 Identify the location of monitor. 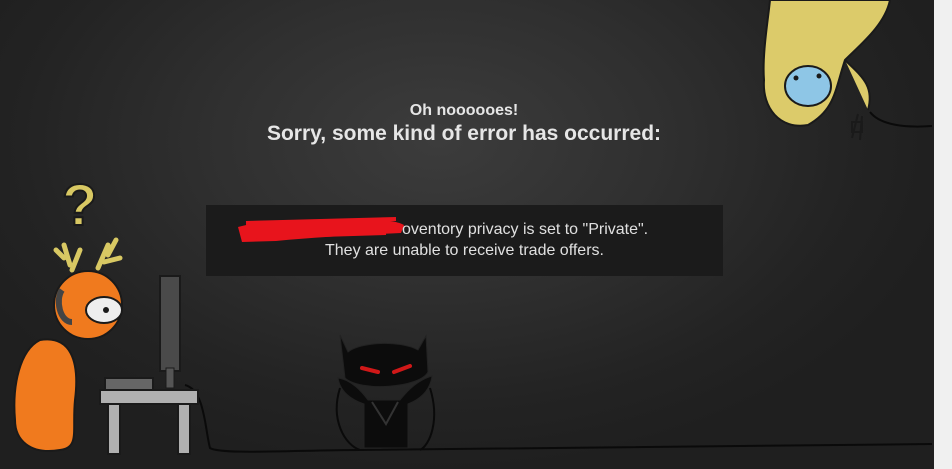
(170, 323).